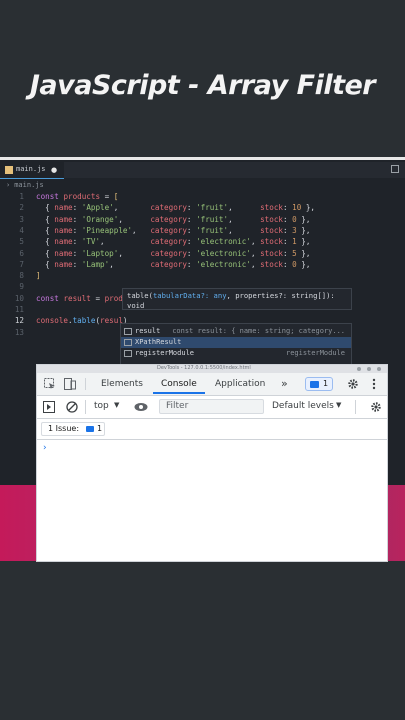 The image size is (405, 720). What do you see at coordinates (8, 185) in the screenshot?
I see `breadcrumb-chevron-icon: ›` at bounding box center [8, 185].